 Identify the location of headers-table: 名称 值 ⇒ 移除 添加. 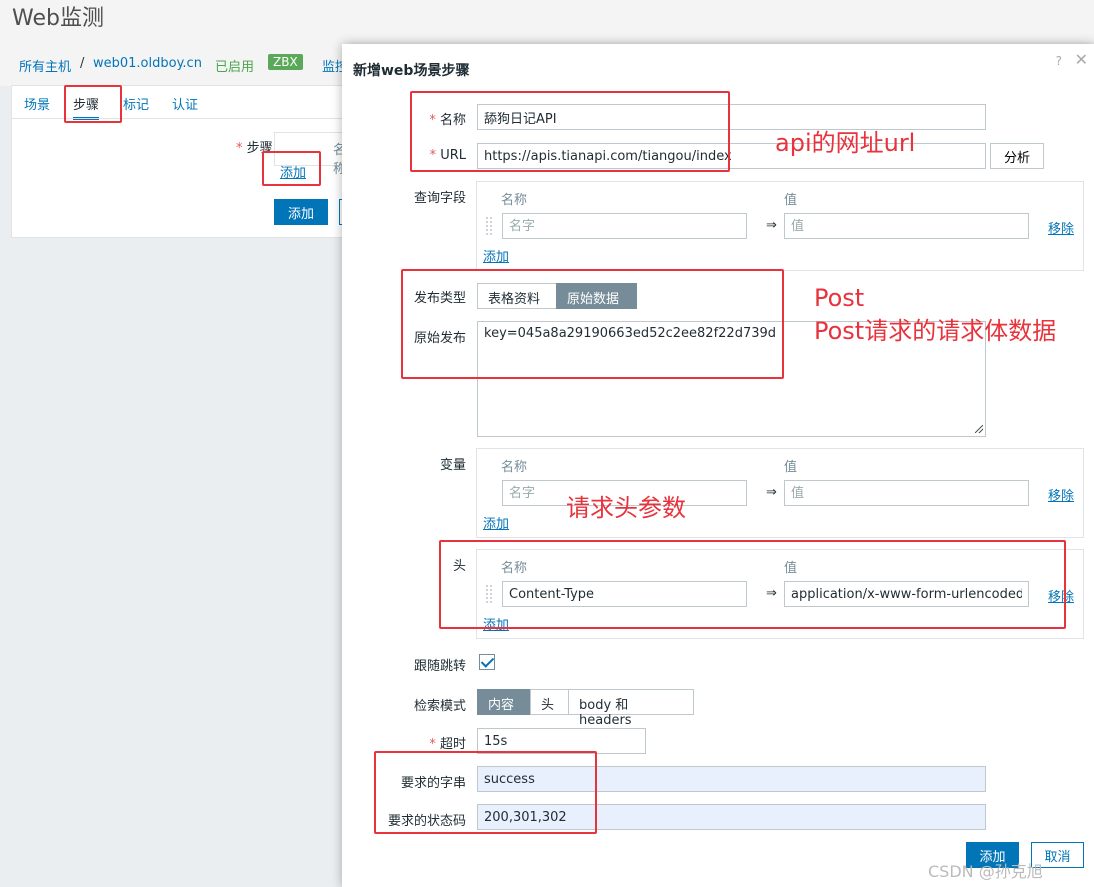
(780, 594).